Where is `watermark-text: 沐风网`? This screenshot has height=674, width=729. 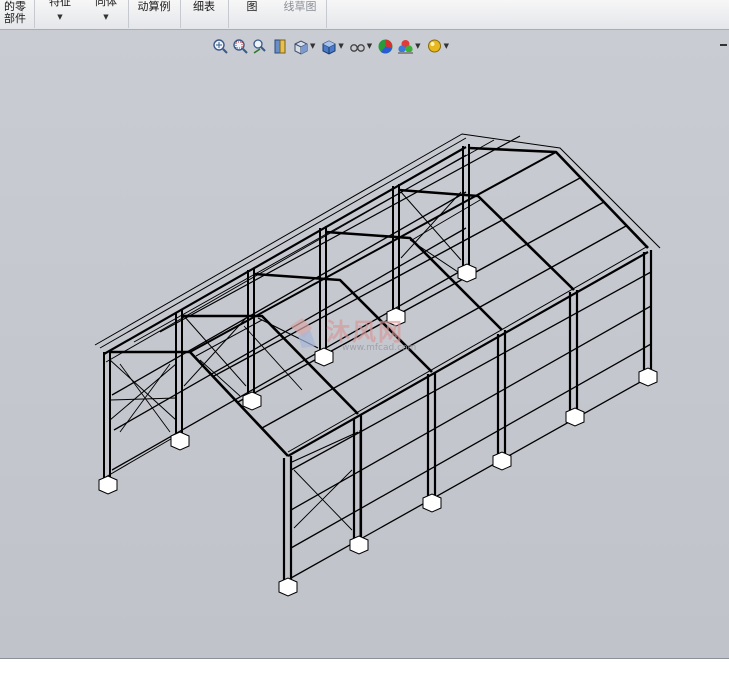
watermark-text: 沐风网 is located at coordinates (365, 332).